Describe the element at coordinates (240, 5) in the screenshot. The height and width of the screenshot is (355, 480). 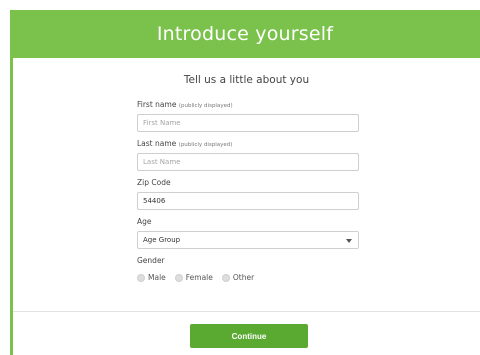
I see `top-band` at that location.